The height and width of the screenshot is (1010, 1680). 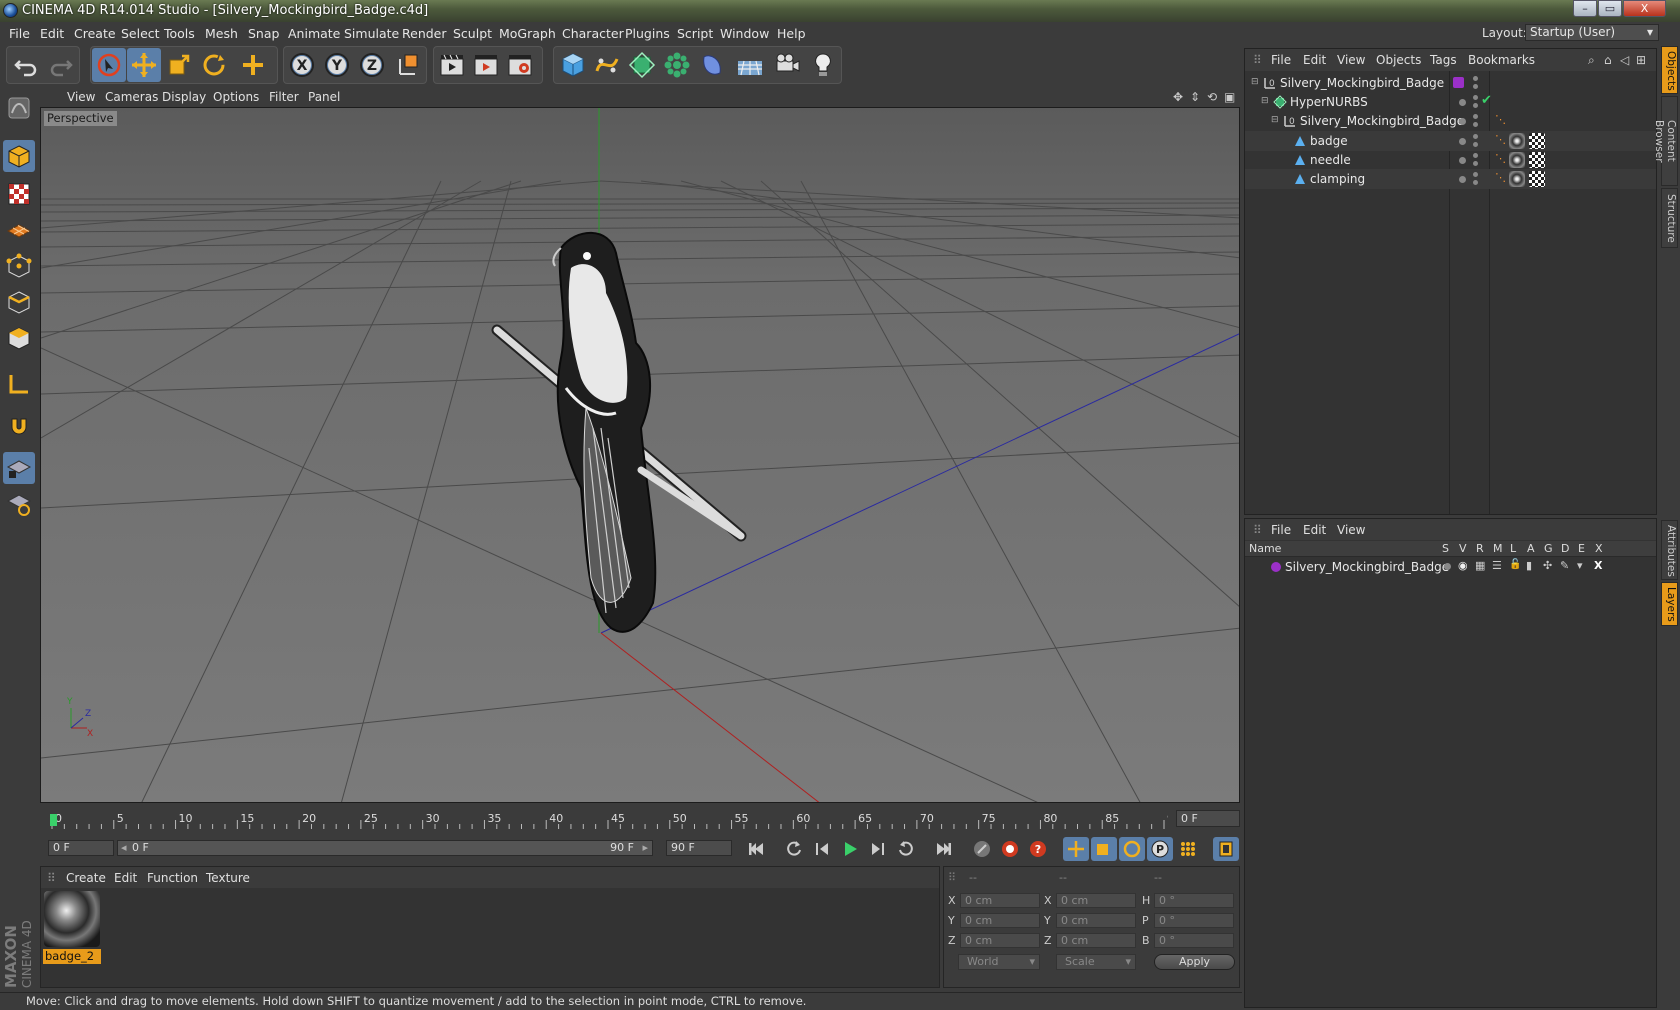 I want to click on back-icon: ◁, so click(x=1624, y=60).